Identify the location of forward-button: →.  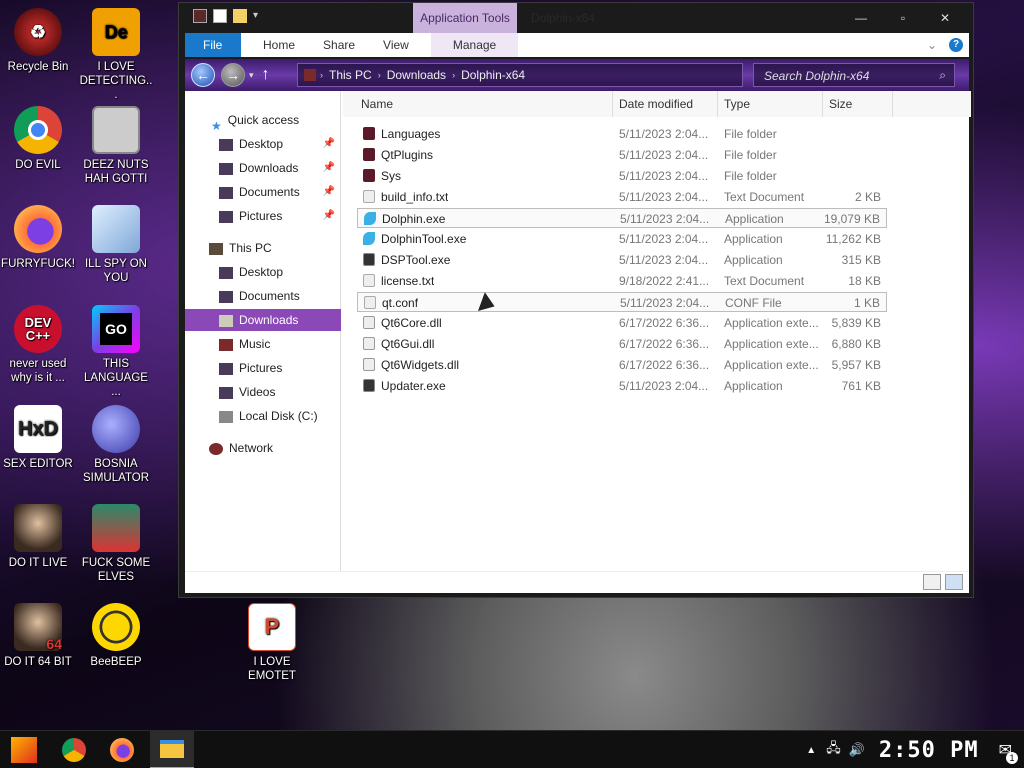
(233, 75).